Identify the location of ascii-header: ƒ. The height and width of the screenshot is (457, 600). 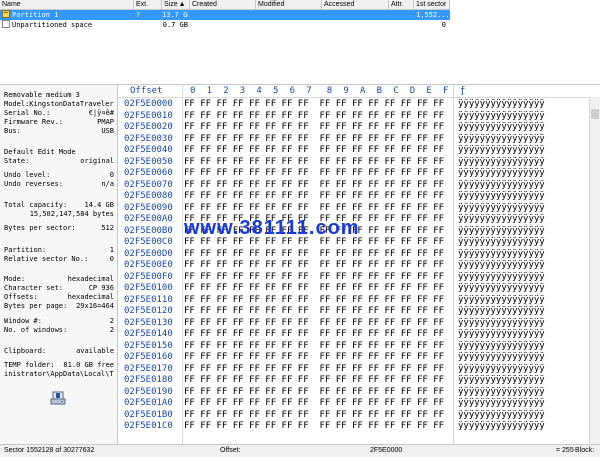
(463, 91).